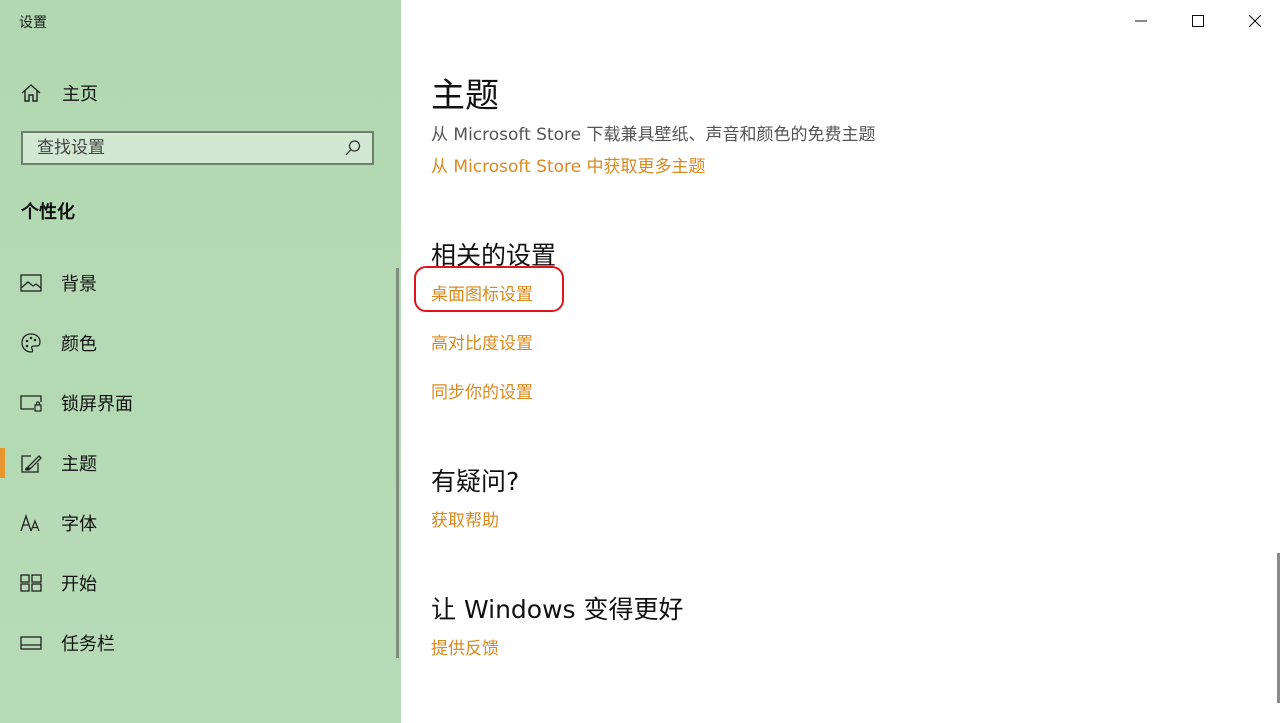 The height and width of the screenshot is (723, 1283). Describe the element at coordinates (79, 284) in the screenshot. I see `sidebar-item-label: 背景` at that location.